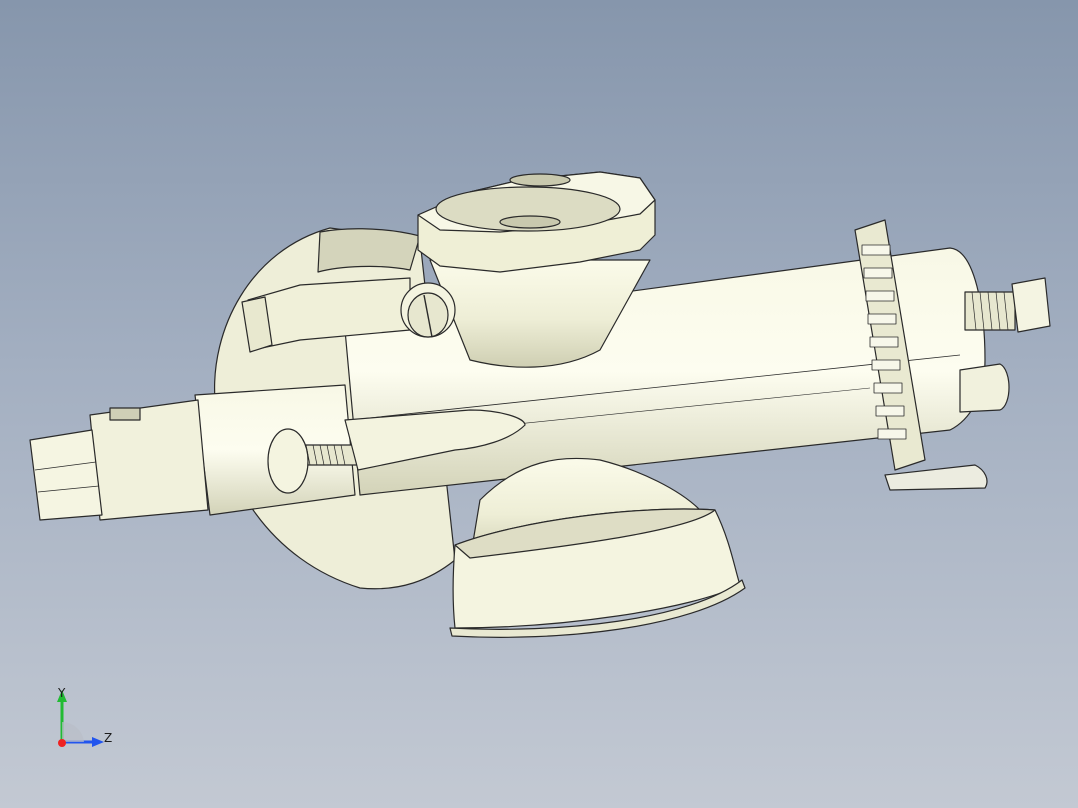 The image size is (1078, 808). I want to click on y-axis-label: Y, so click(62, 693).